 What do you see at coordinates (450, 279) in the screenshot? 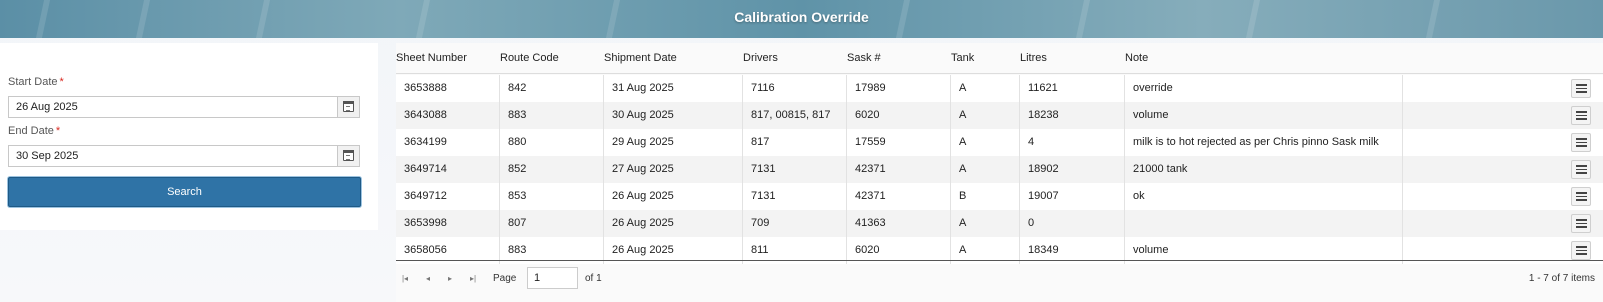
I see `next-page-icon: ▸` at bounding box center [450, 279].